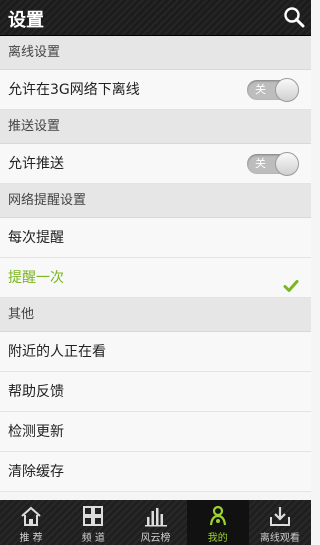 The height and width of the screenshot is (545, 320). I want to click on section-offline: 离线设置, so click(155, 53).